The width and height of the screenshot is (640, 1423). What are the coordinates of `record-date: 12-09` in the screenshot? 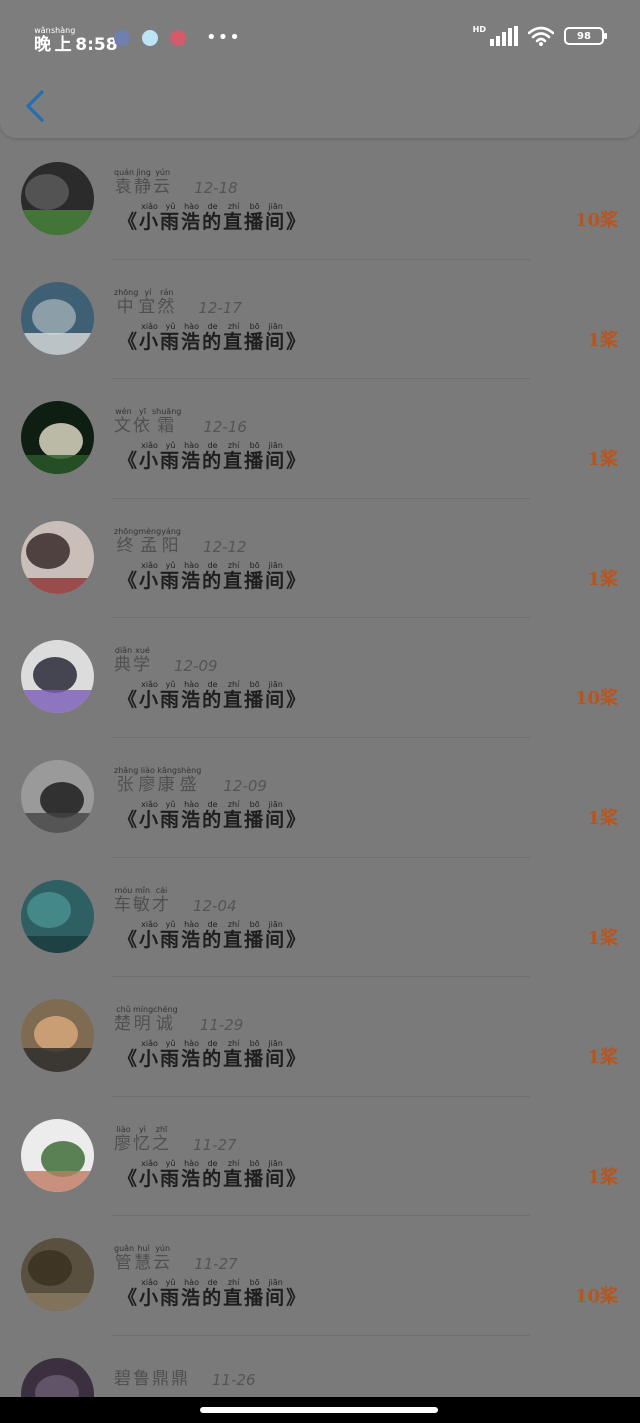 It's located at (196, 666).